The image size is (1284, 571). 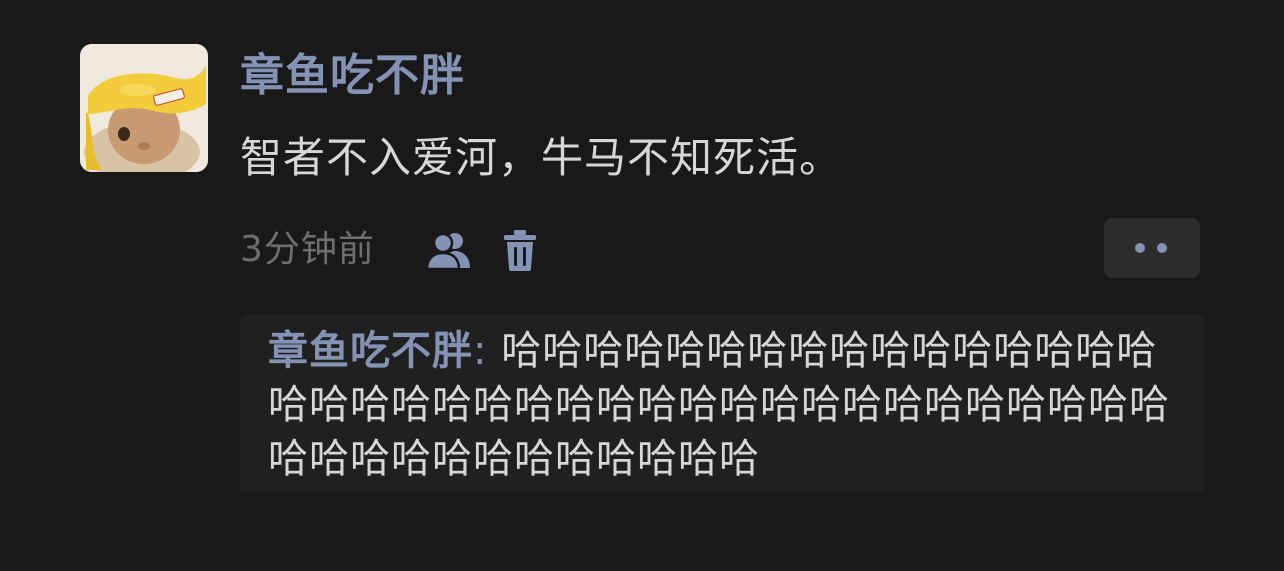 I want to click on comment-author-name: 章鱼吃不胖, so click(x=370, y=351).